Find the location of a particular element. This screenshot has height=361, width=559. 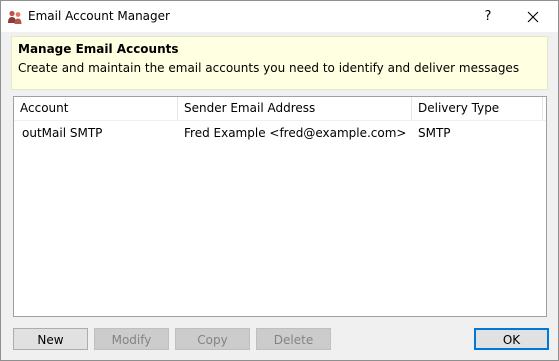

new-button: New is located at coordinates (50, 339).